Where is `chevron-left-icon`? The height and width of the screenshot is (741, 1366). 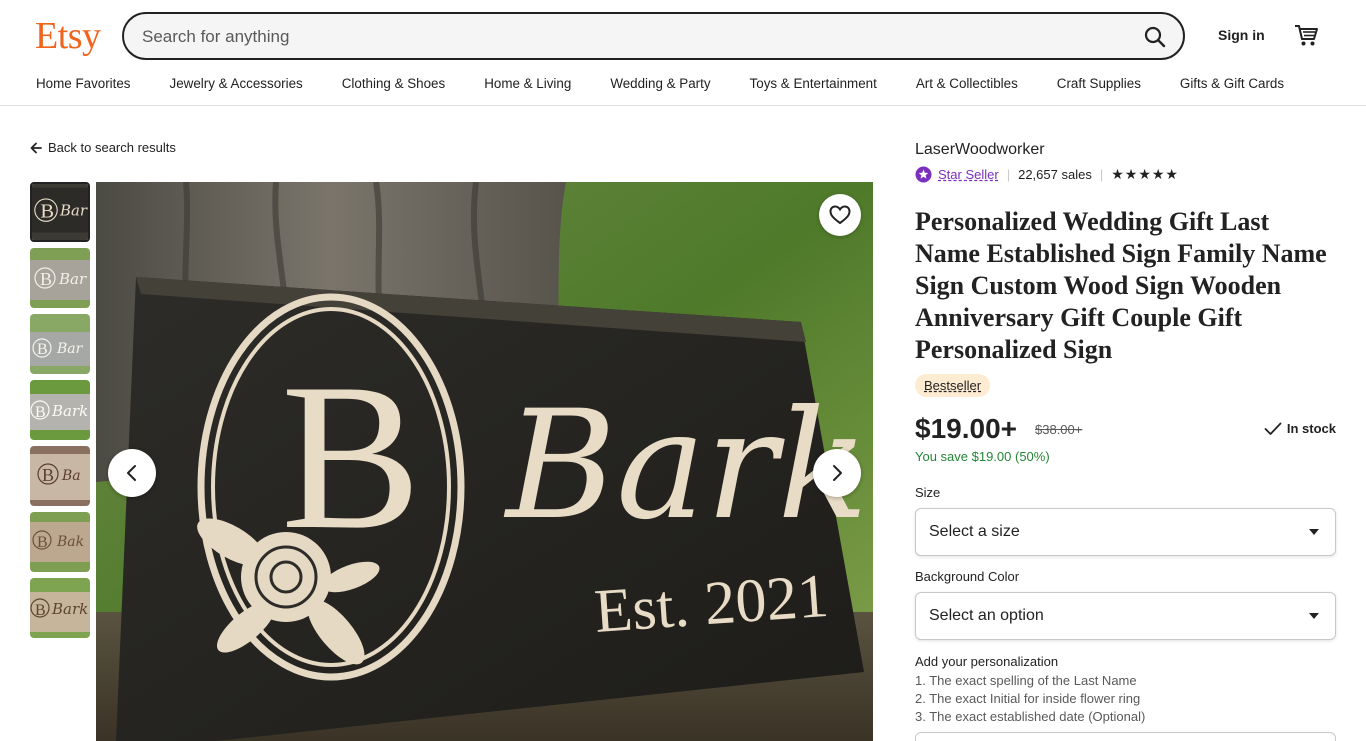 chevron-left-icon is located at coordinates (131, 473).